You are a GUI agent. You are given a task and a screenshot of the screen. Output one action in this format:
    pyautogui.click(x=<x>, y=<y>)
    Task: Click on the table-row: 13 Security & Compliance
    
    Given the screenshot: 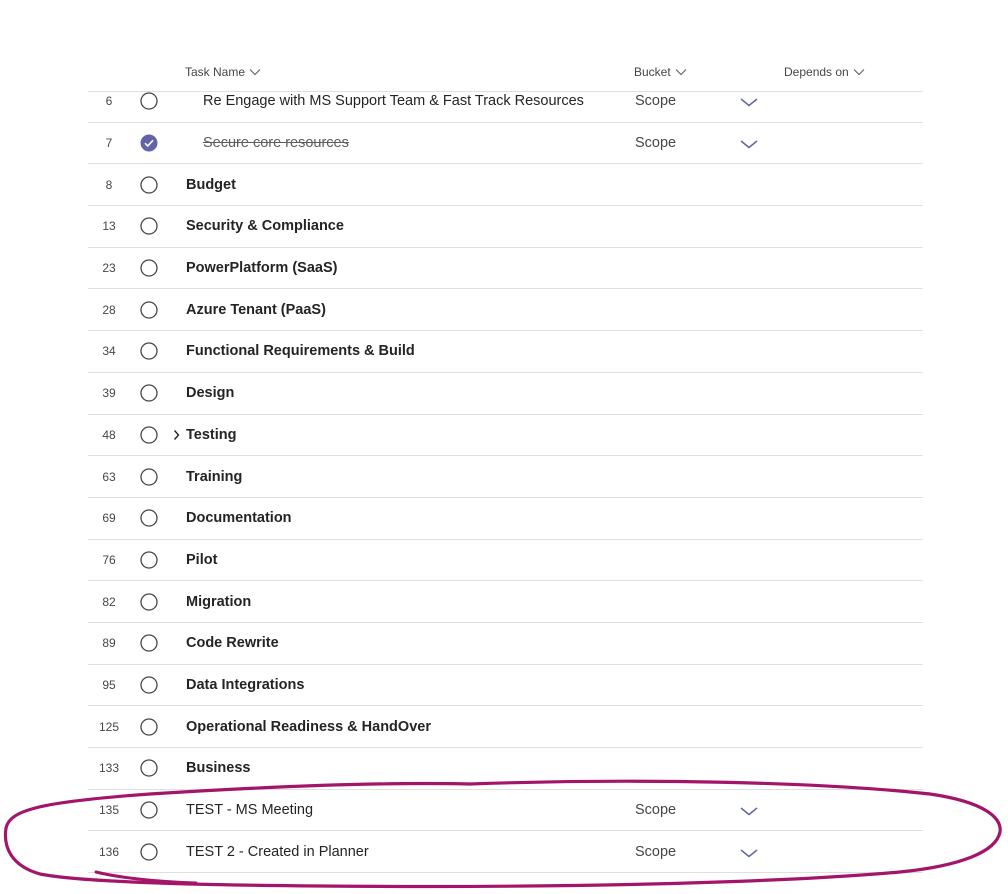 What is the action you would take?
    pyautogui.click(x=505, y=227)
    